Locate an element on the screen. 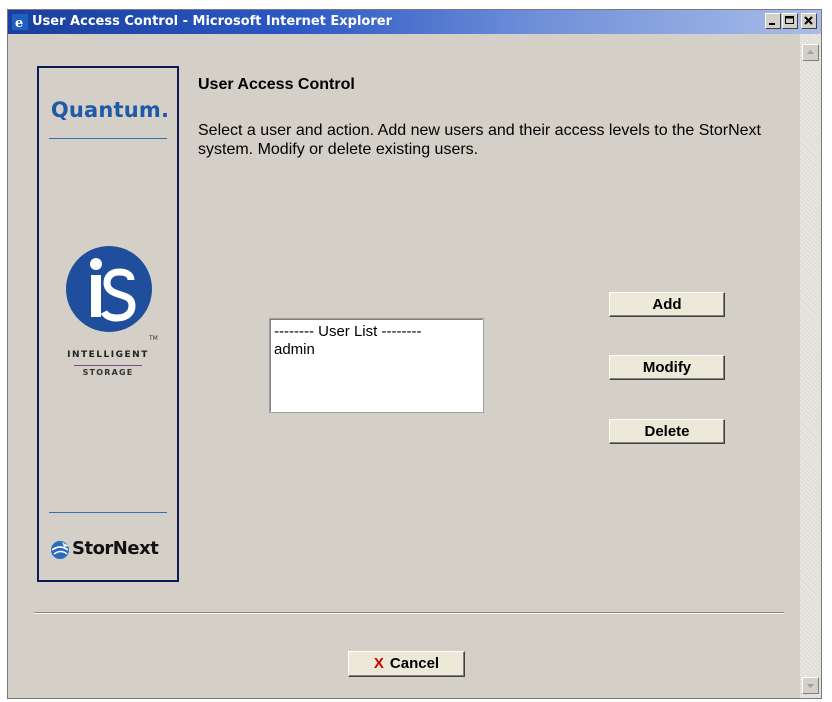  close-button is located at coordinates (809, 21).